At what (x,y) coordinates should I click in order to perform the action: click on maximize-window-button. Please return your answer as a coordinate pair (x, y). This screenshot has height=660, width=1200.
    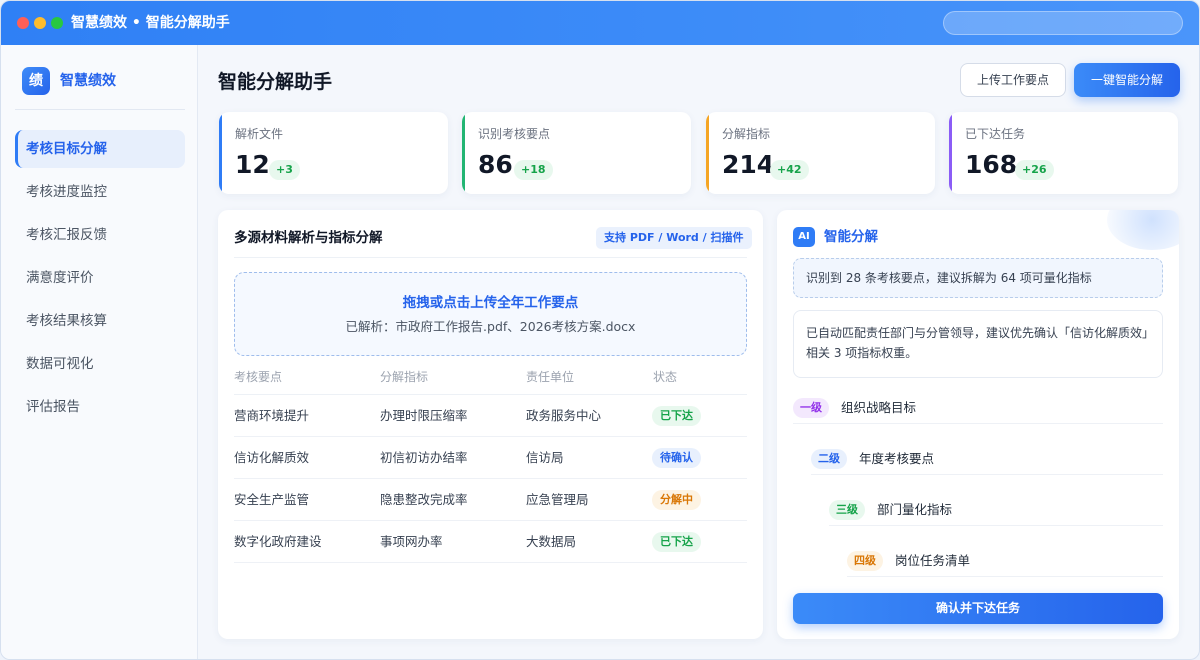
    Looking at the image, I should click on (57, 23).